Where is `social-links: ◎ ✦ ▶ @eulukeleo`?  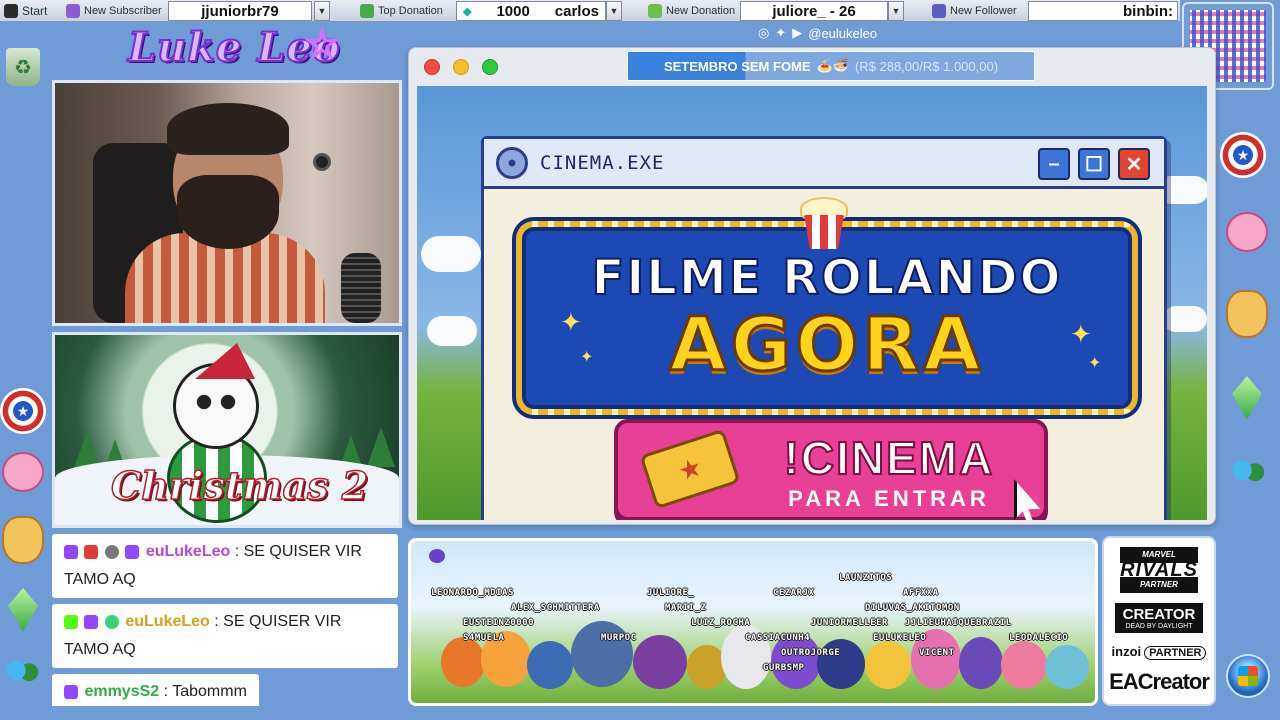
social-links: ◎ ✦ ▶ @eulukeleo is located at coordinates (817, 33).